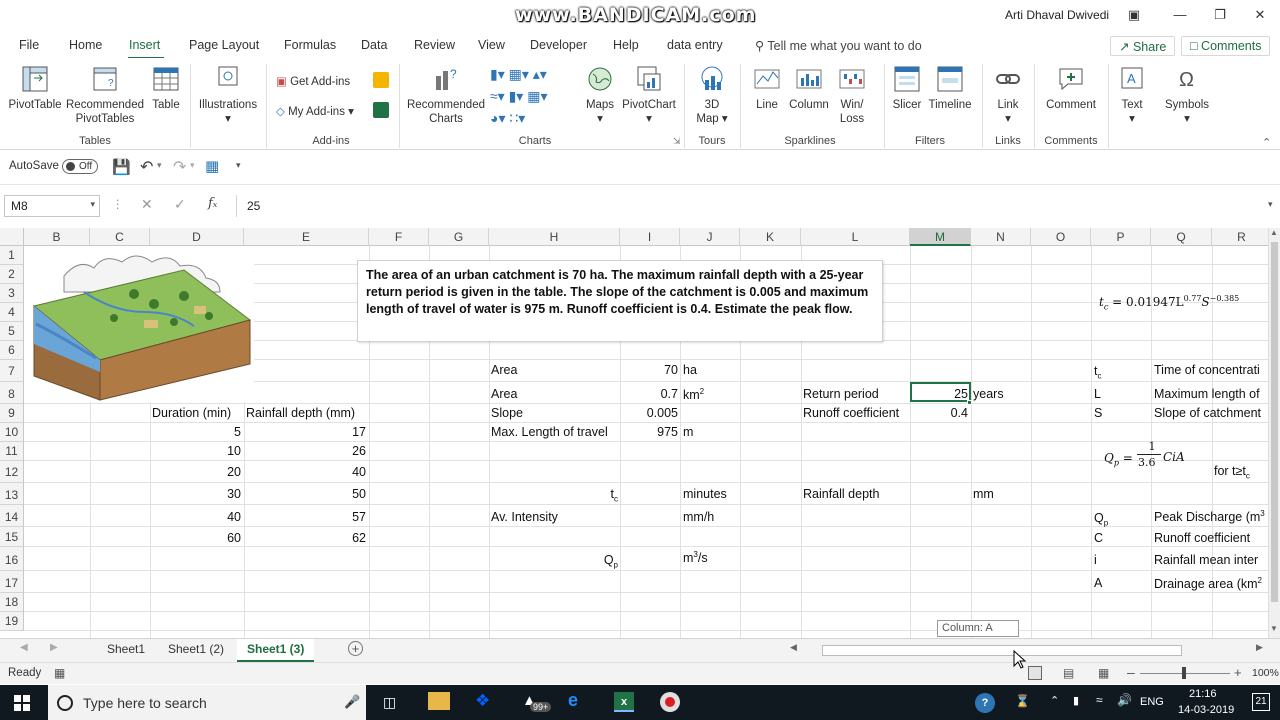  Describe the element at coordinates (1131, 672) in the screenshot. I see `zoom-out-icon: –` at that location.